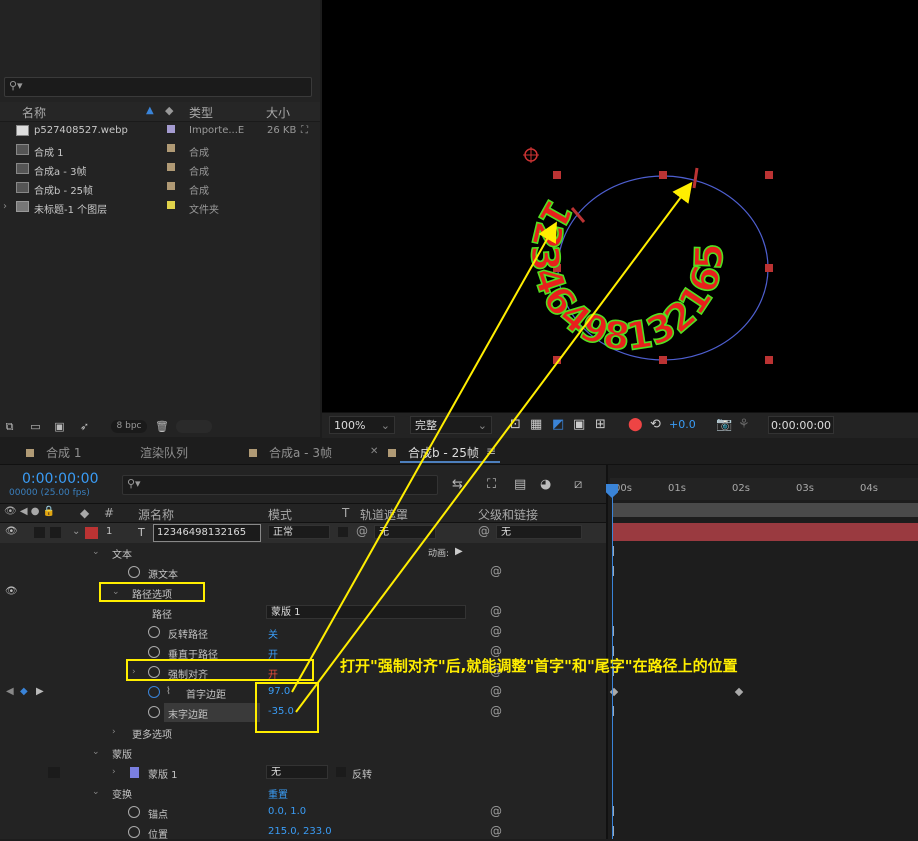  What do you see at coordinates (539, 666) in the screenshot?
I see `annotation-caption: 打开"强制对齐"后,就能调整"首字"和"尾字"在路径上的位置` at bounding box center [539, 666].